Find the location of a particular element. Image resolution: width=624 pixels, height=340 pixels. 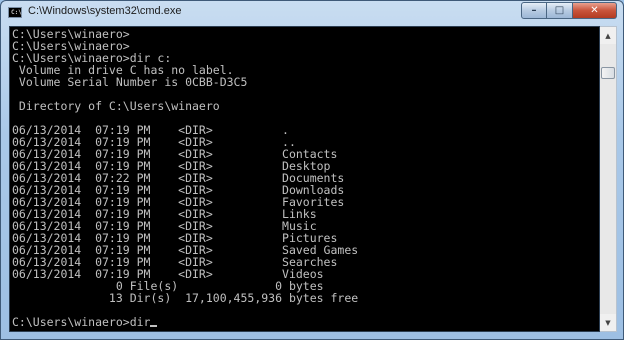

minimize-icon: – is located at coordinates (534, 10).